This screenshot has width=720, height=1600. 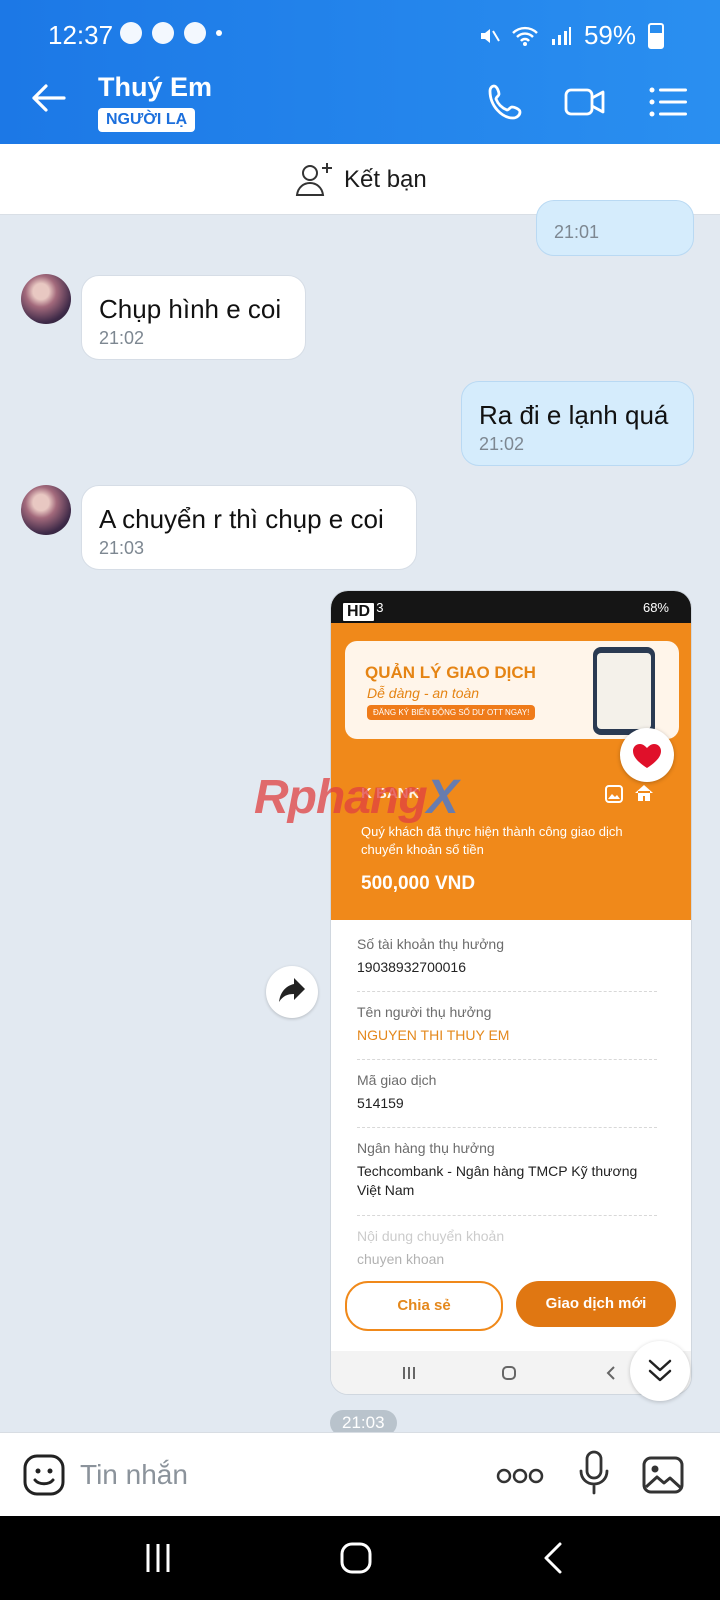 What do you see at coordinates (585, 102) in the screenshot?
I see `video-call-icon` at bounding box center [585, 102].